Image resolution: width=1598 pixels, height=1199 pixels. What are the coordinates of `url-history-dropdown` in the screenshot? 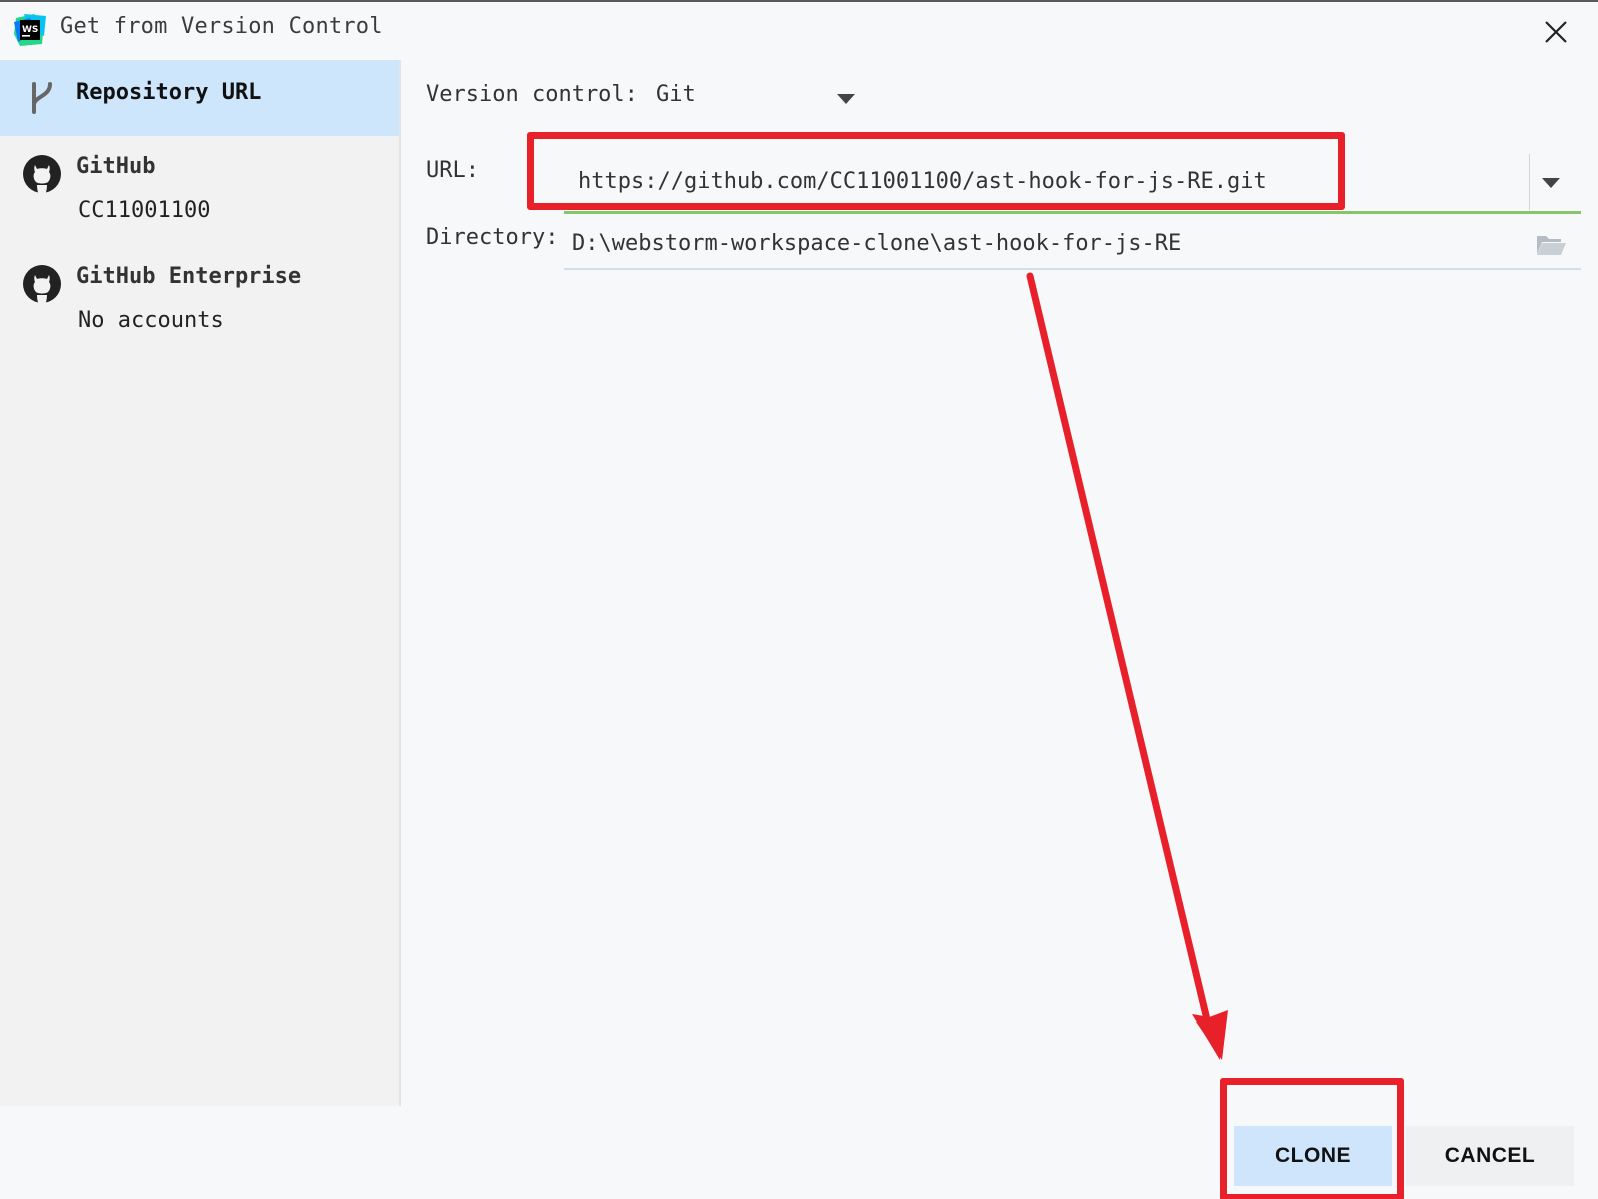 It's located at (1550, 182).